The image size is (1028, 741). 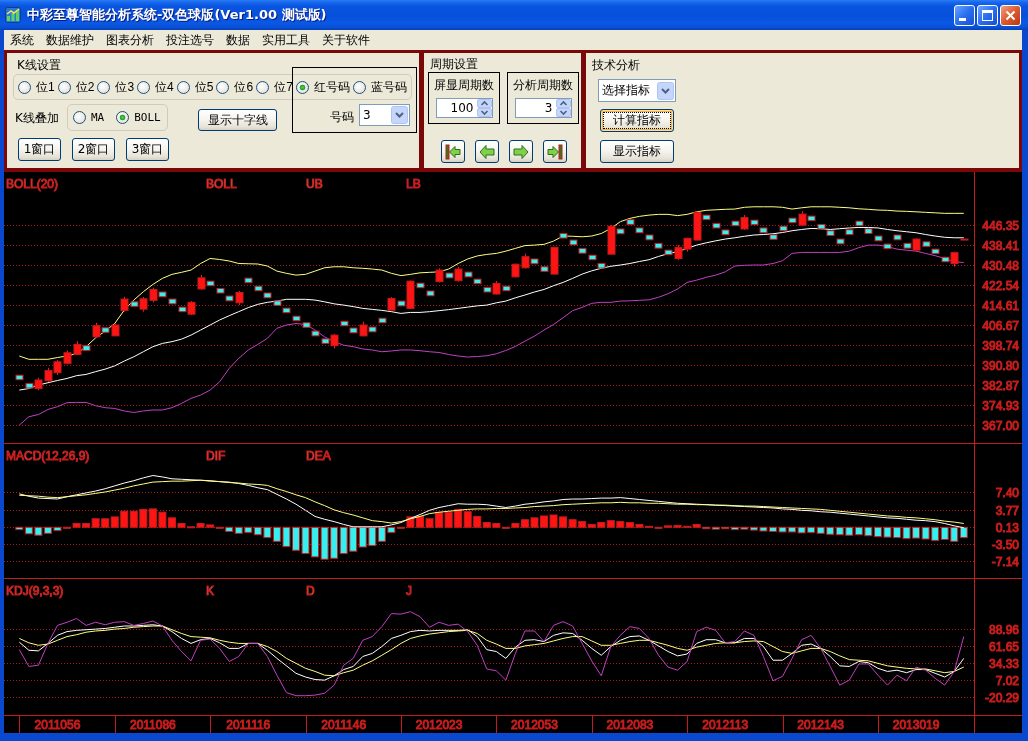 I want to click on radio-label: 位6, so click(x=244, y=87).